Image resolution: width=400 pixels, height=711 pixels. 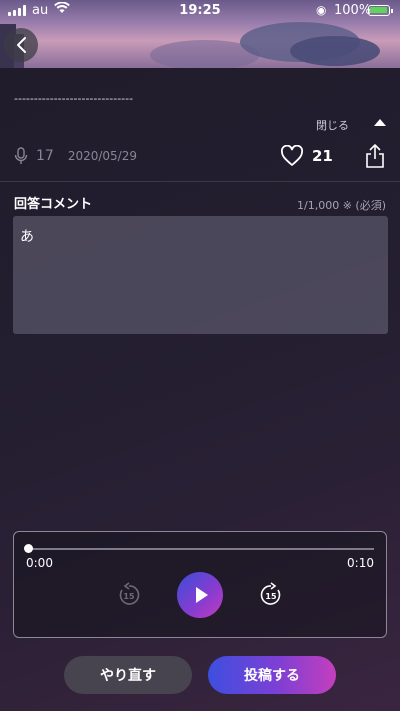 I want to click on post-text: ------------------------------, so click(x=74, y=98).